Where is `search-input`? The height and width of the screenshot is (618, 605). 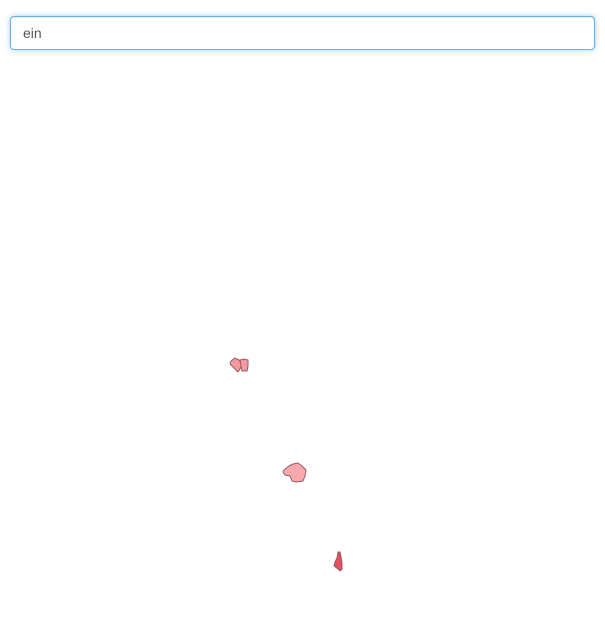 search-input is located at coordinates (302, 33).